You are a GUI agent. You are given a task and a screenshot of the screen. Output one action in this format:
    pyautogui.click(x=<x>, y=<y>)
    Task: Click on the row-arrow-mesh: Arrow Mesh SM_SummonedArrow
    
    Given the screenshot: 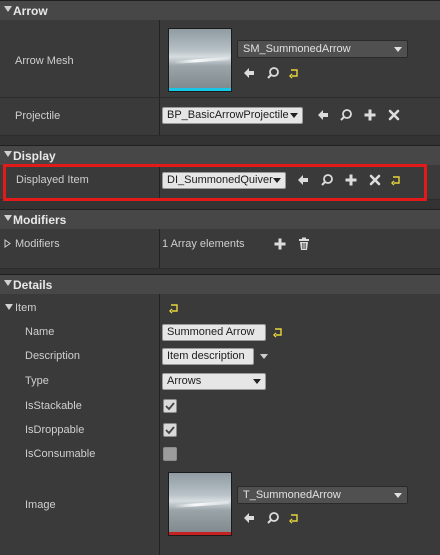 What is the action you would take?
    pyautogui.click(x=220, y=59)
    